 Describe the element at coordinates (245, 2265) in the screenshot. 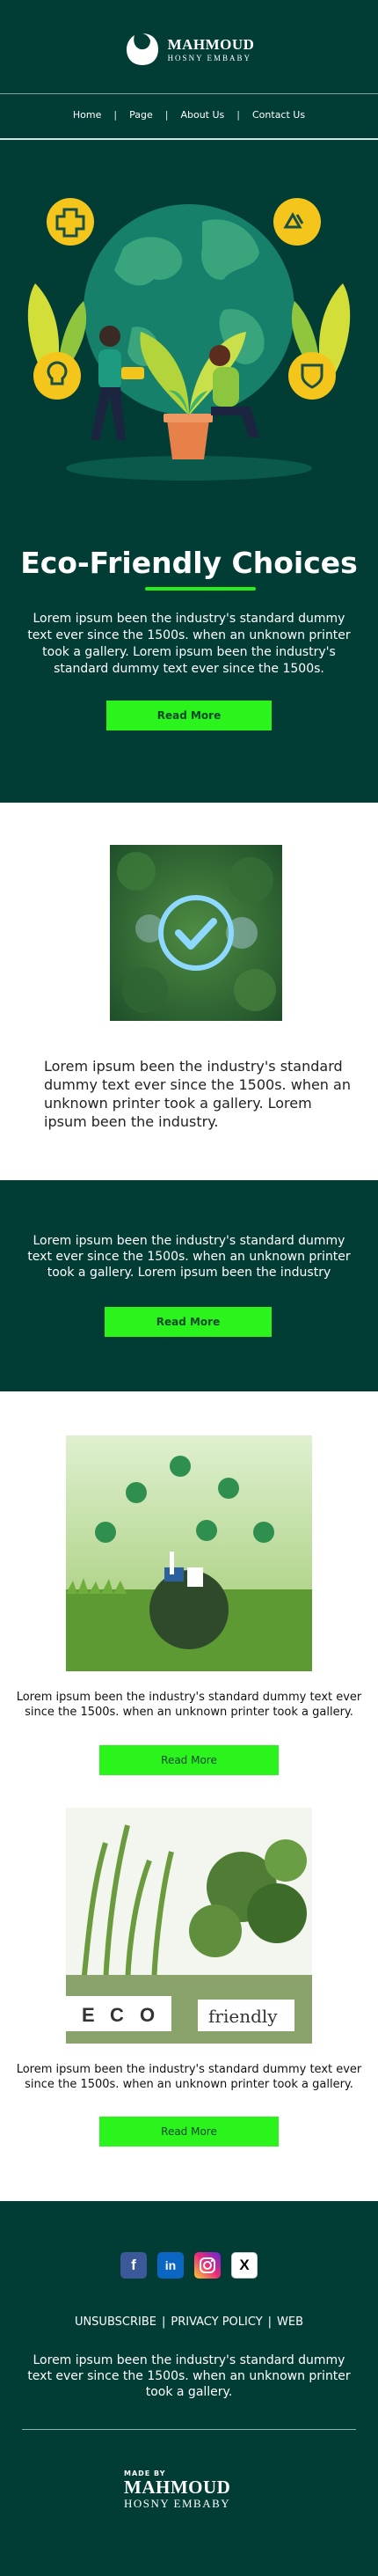

I see `x-twitter-icon: X` at that location.